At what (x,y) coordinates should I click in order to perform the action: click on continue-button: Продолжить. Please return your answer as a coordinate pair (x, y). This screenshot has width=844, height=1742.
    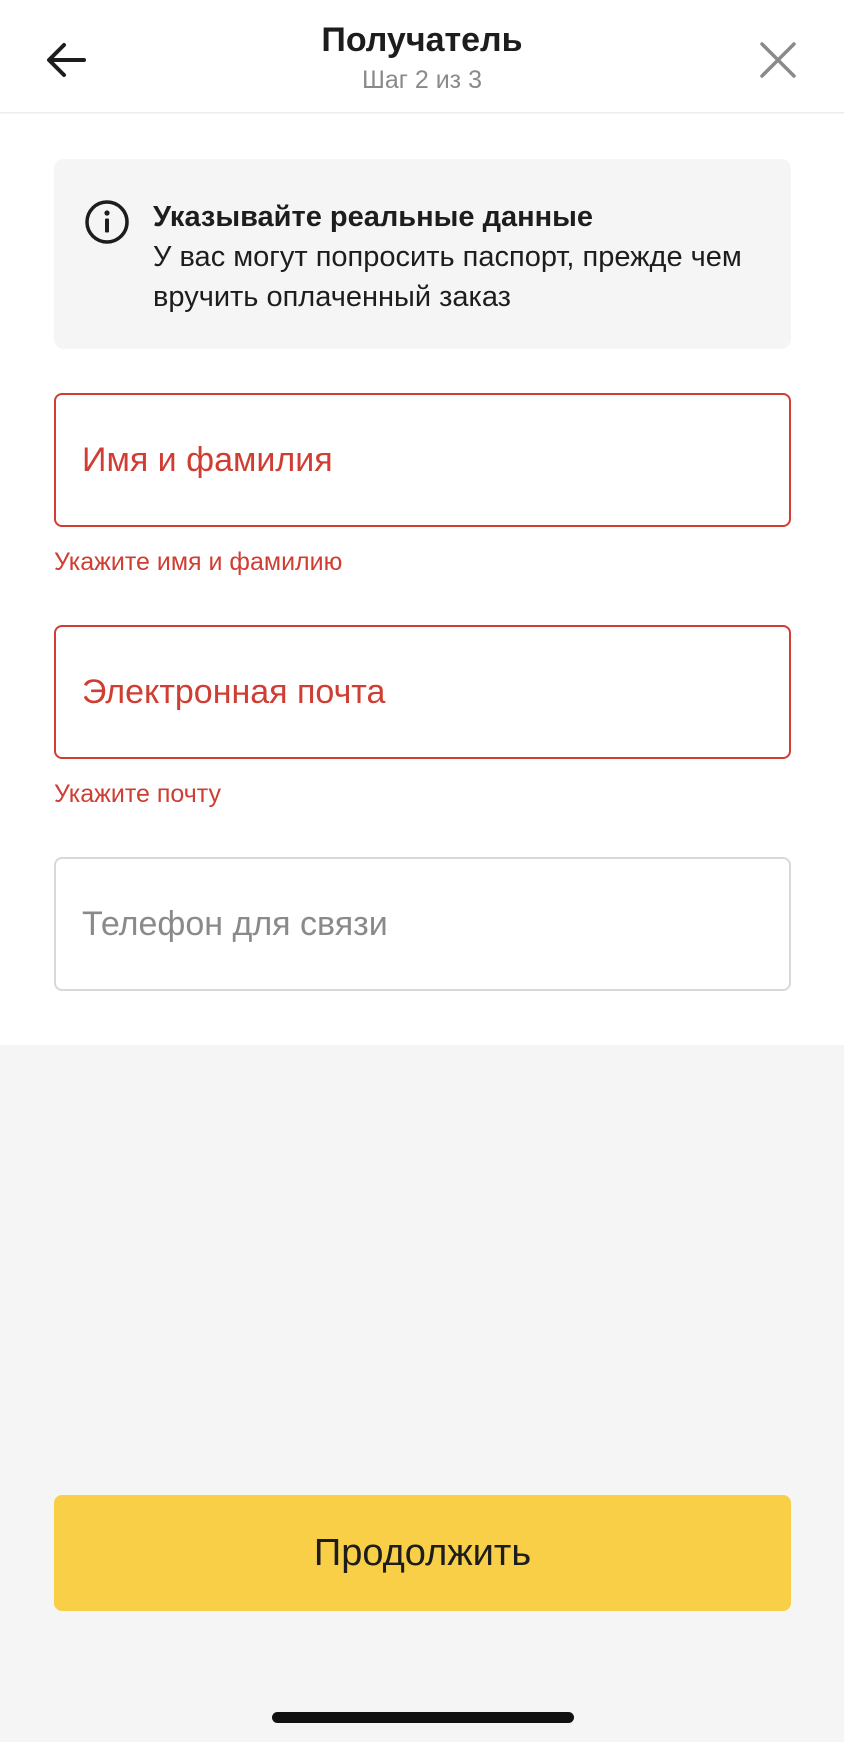
    Looking at the image, I should click on (422, 1553).